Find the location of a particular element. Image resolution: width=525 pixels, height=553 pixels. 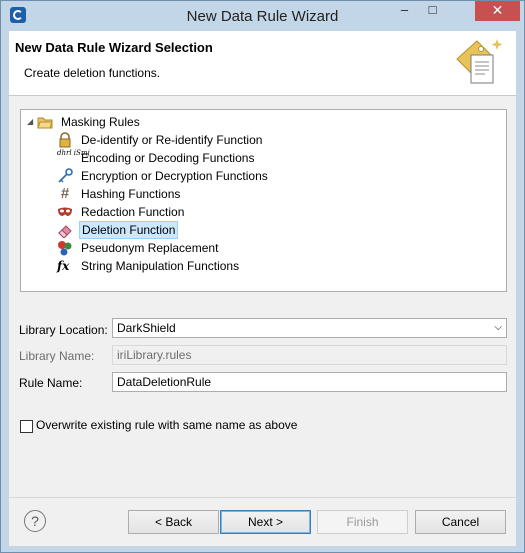

library-name-field: iriLibrary.rules is located at coordinates (309, 355).